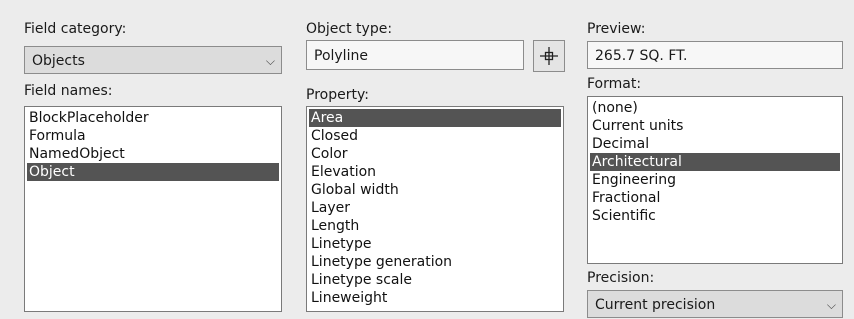 This screenshot has height=319, width=854. What do you see at coordinates (435, 298) in the screenshot?
I see `property-item: Lineweight` at bounding box center [435, 298].